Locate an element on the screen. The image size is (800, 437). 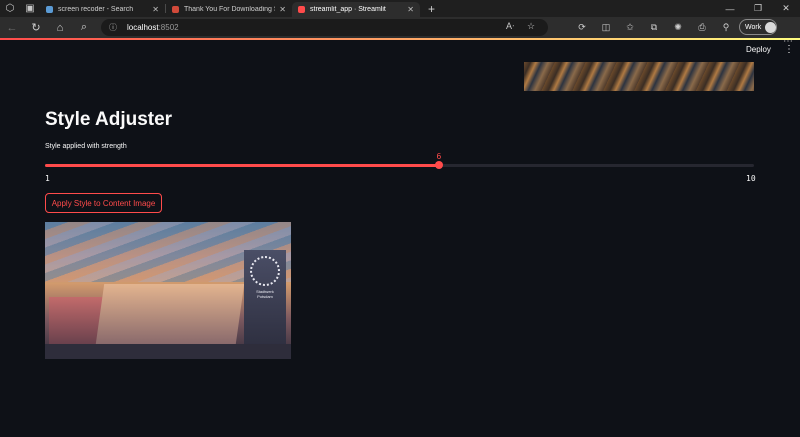
read-aloud-icon: Aᐧ is located at coordinates (510, 26).